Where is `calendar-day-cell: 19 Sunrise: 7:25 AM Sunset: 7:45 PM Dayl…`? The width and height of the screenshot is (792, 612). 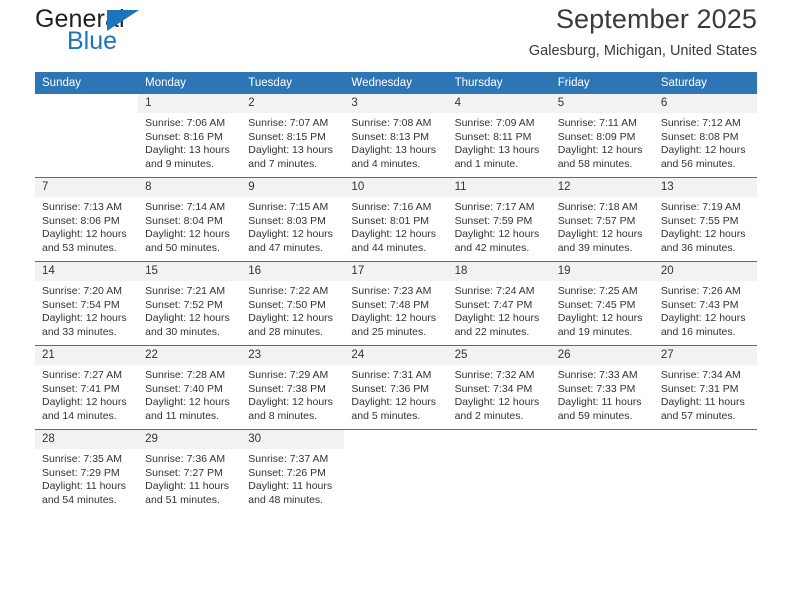 calendar-day-cell: 19 Sunrise: 7:25 AM Sunset: 7:45 PM Dayl… is located at coordinates (602, 303).